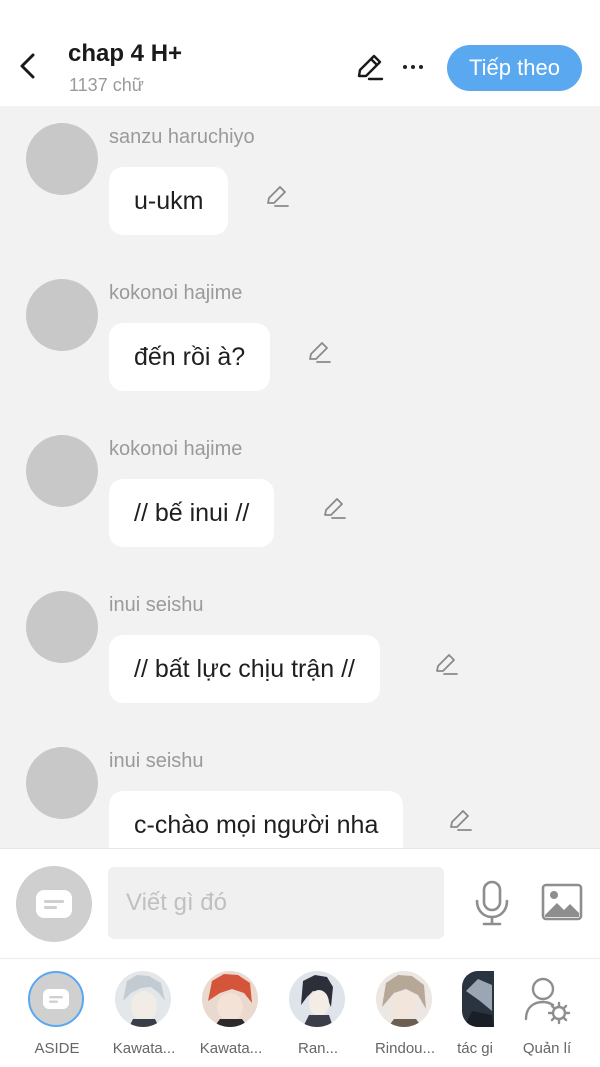  What do you see at coordinates (514, 68) in the screenshot?
I see `next-button: Tiếp theo` at bounding box center [514, 68].